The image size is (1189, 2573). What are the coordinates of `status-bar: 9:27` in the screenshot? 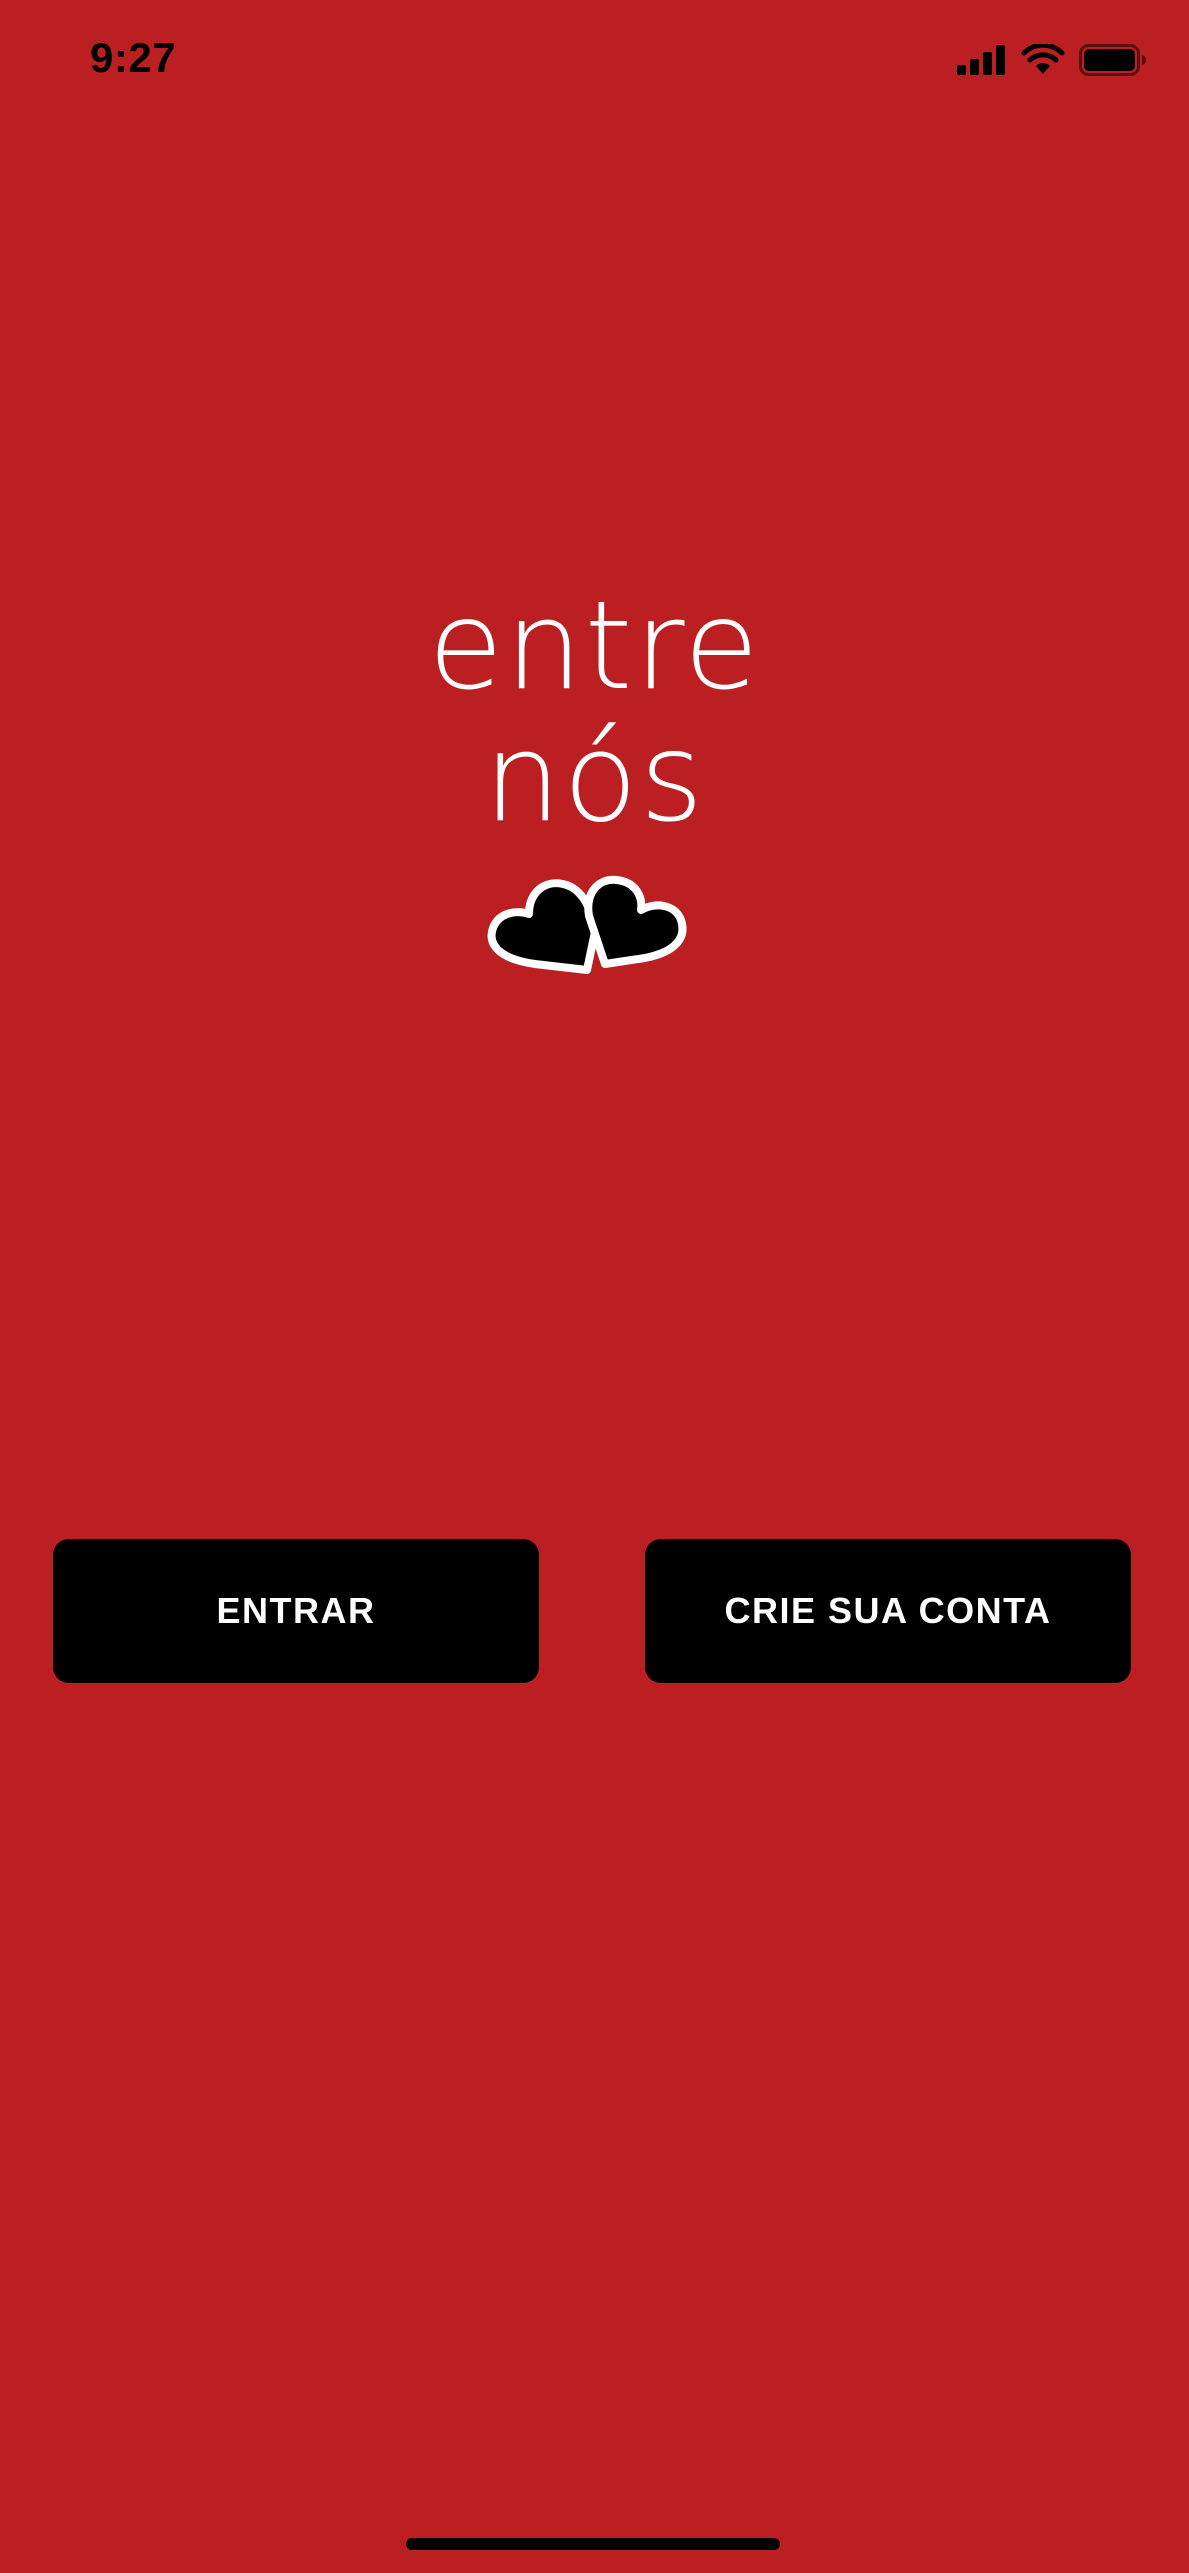 It's located at (594, 65).